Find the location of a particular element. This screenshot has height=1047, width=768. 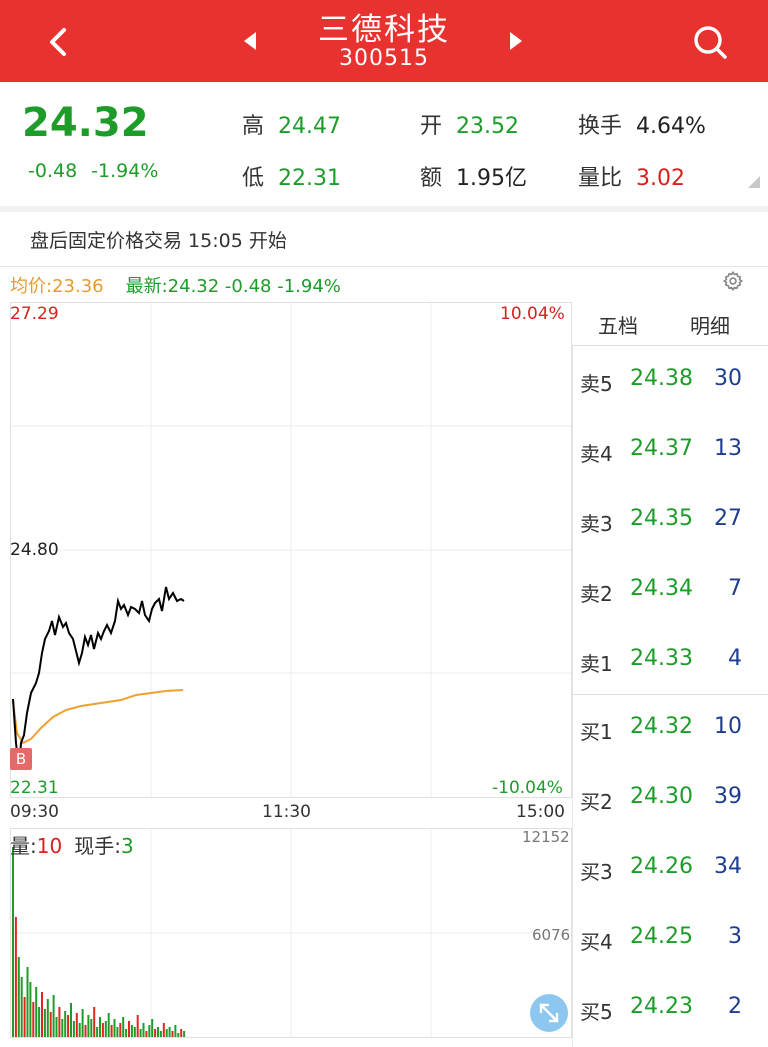

amount-item: 额 1.95亿 is located at coordinates (473, 176).